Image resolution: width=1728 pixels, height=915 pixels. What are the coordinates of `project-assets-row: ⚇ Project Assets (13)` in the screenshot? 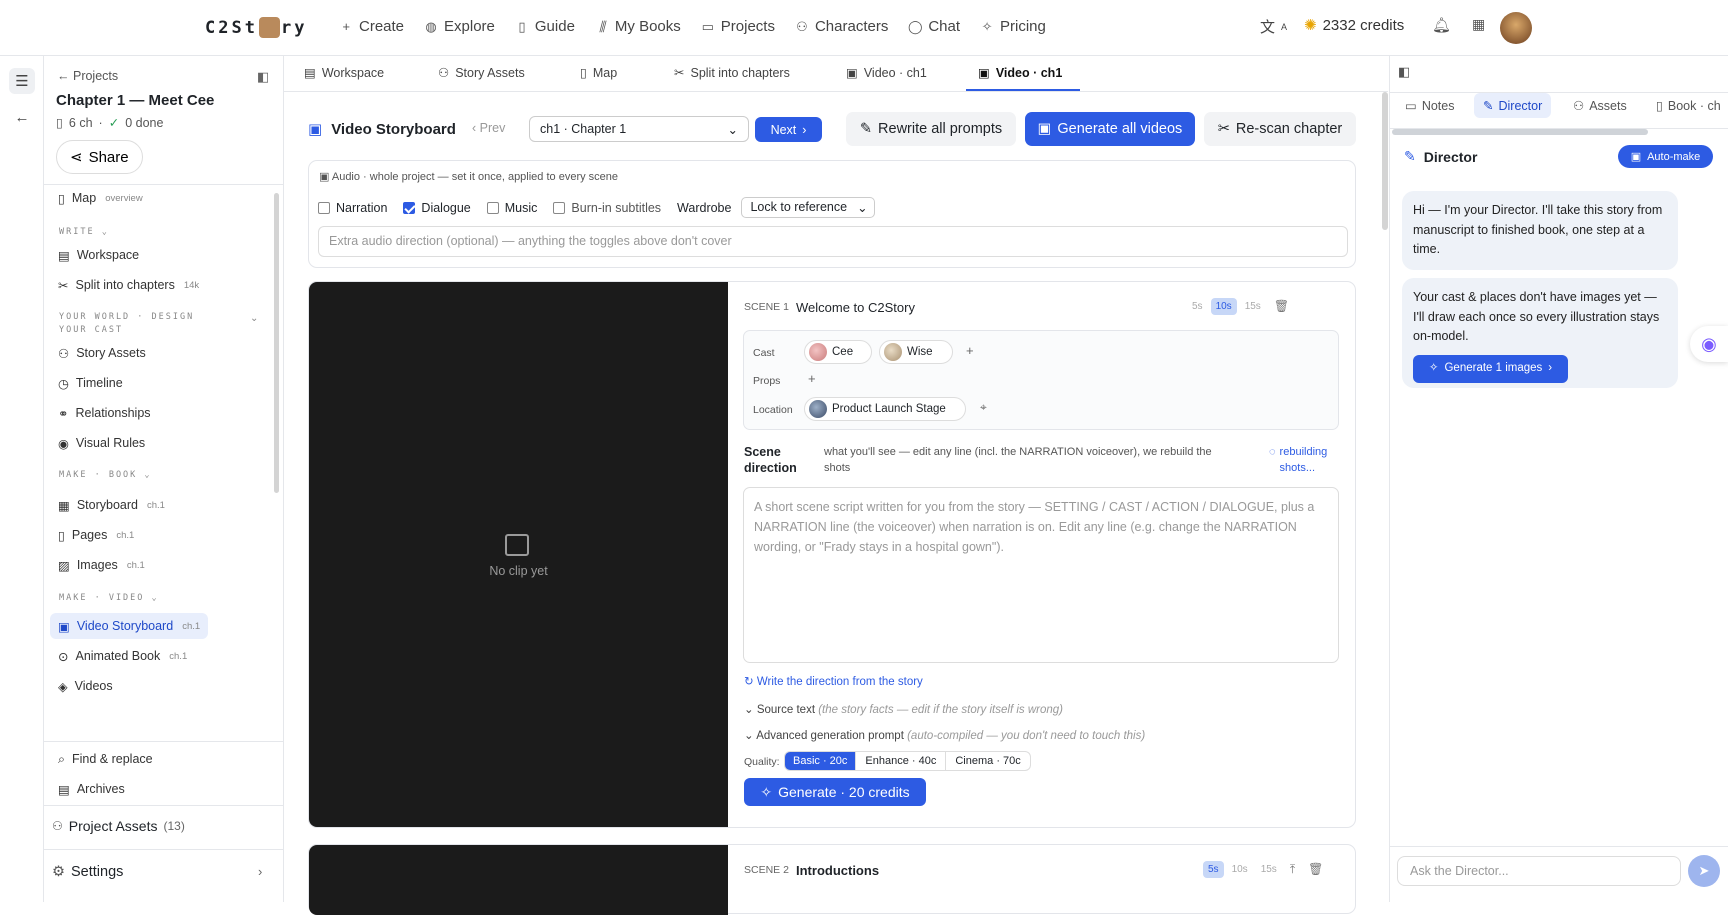 It's located at (164, 827).